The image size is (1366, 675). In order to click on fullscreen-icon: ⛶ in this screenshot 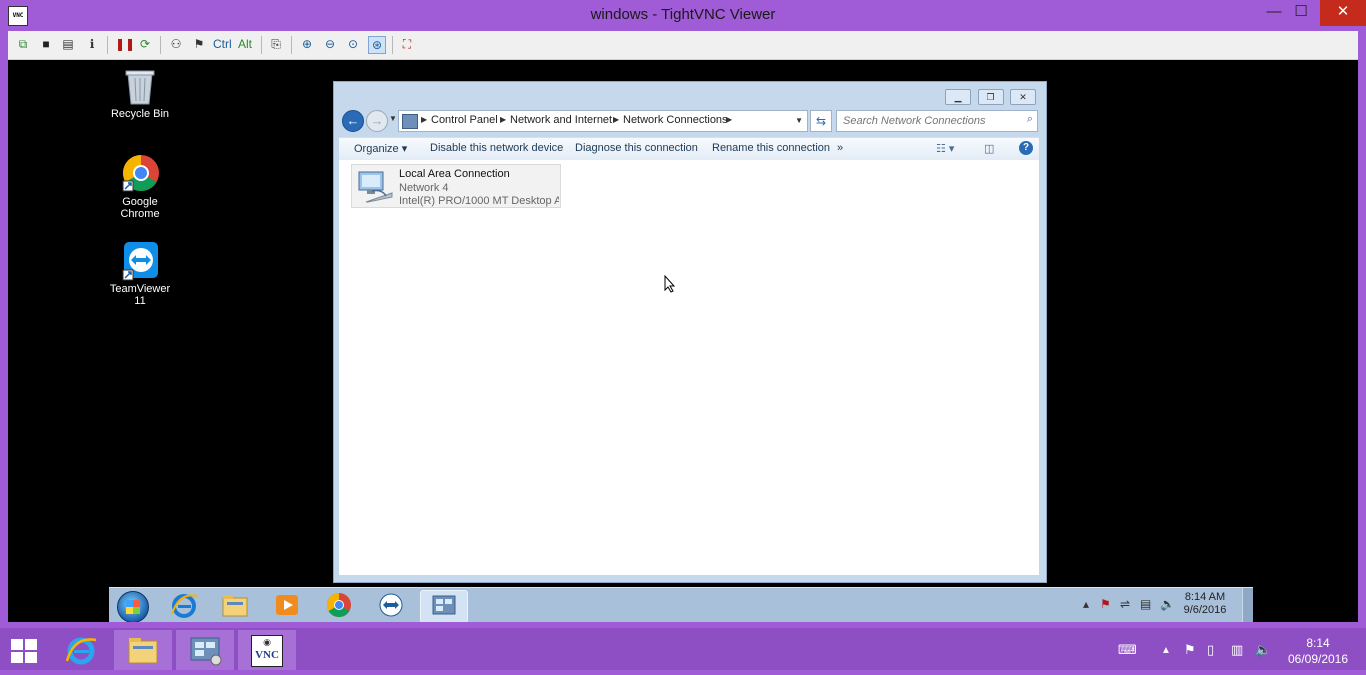, I will do `click(407, 44)`.